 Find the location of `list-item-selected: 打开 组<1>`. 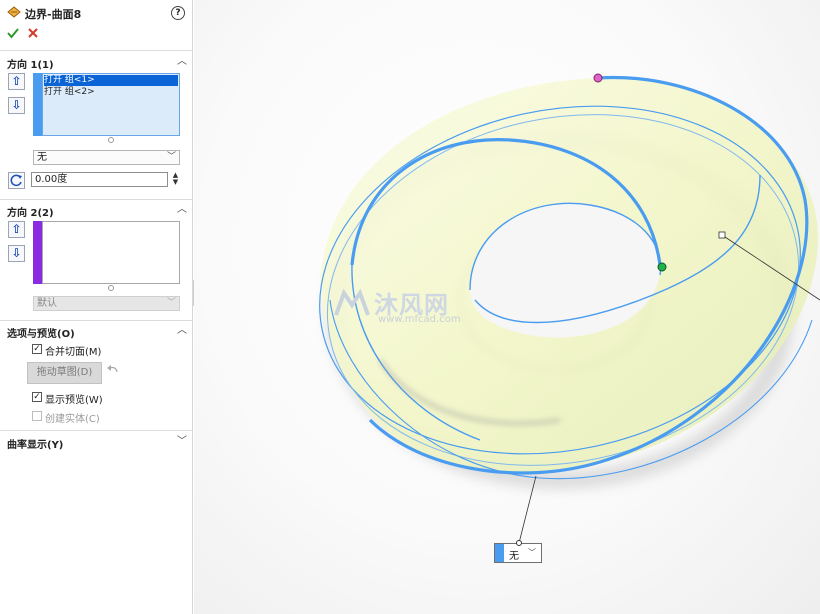

list-item-selected: 打开 组<1> is located at coordinates (111, 80).